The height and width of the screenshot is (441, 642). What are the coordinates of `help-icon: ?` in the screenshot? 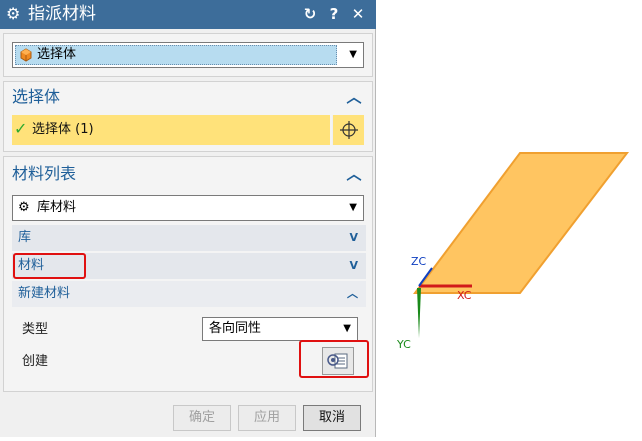 It's located at (334, 14).